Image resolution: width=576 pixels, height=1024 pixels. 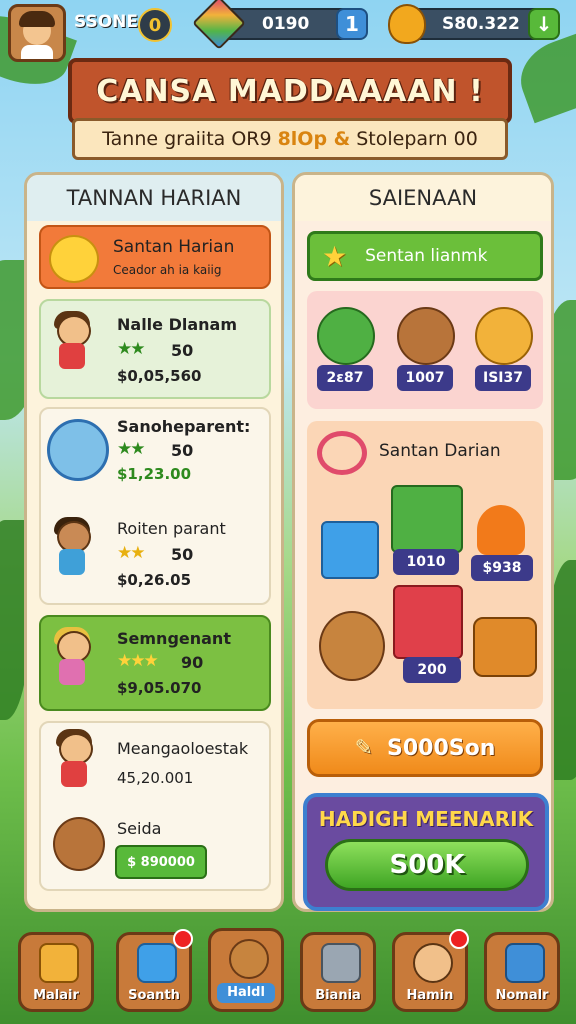 I want to click on balloon-box-icon, so click(x=350, y=550).